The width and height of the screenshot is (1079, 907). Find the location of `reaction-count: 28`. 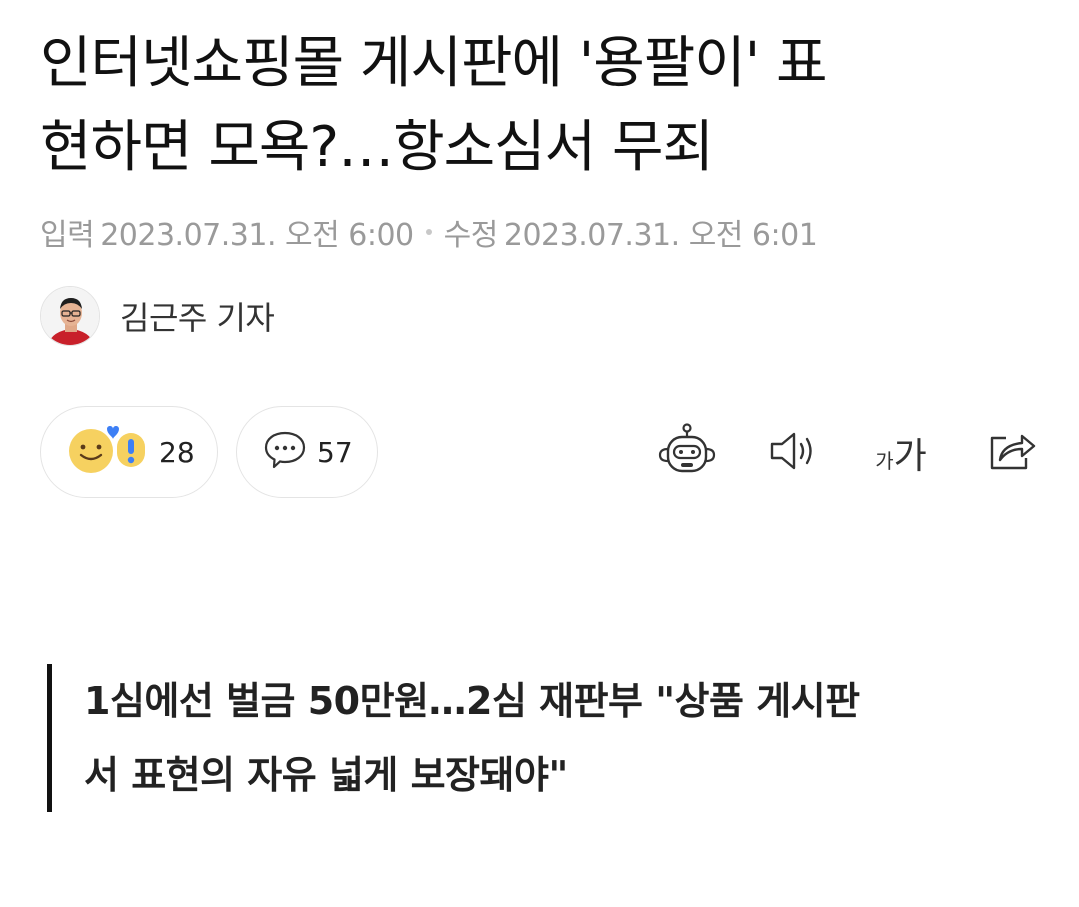

reaction-count: 28 is located at coordinates (177, 452).